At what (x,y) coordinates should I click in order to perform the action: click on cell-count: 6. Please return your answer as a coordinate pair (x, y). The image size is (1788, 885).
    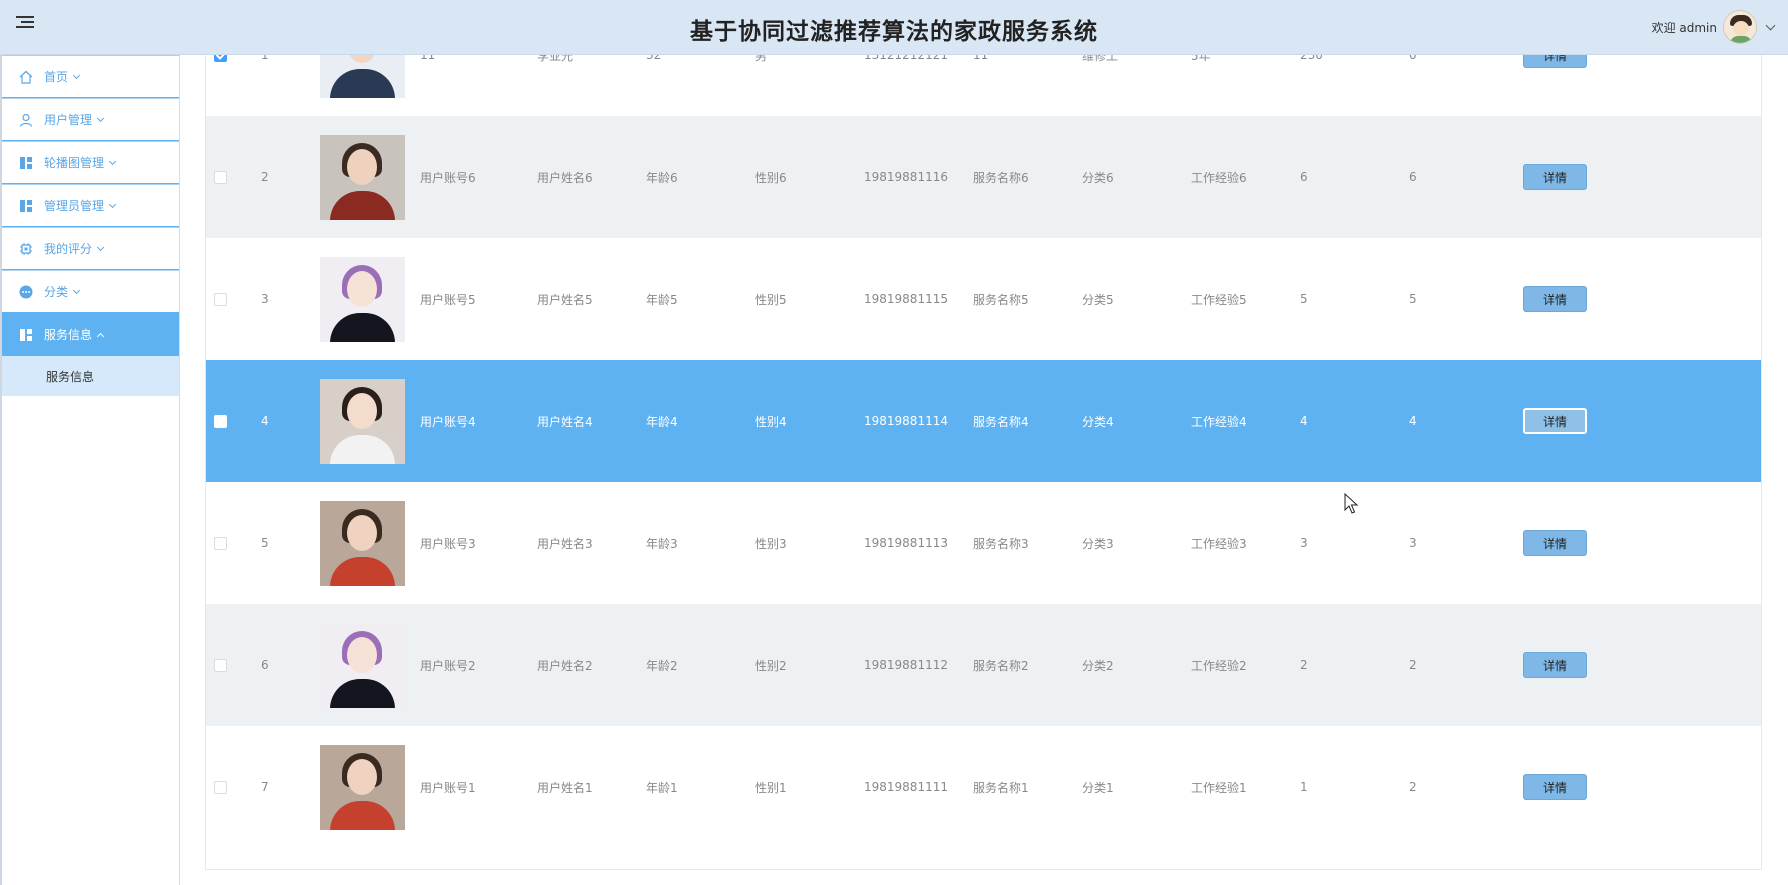
    Looking at the image, I should click on (1413, 177).